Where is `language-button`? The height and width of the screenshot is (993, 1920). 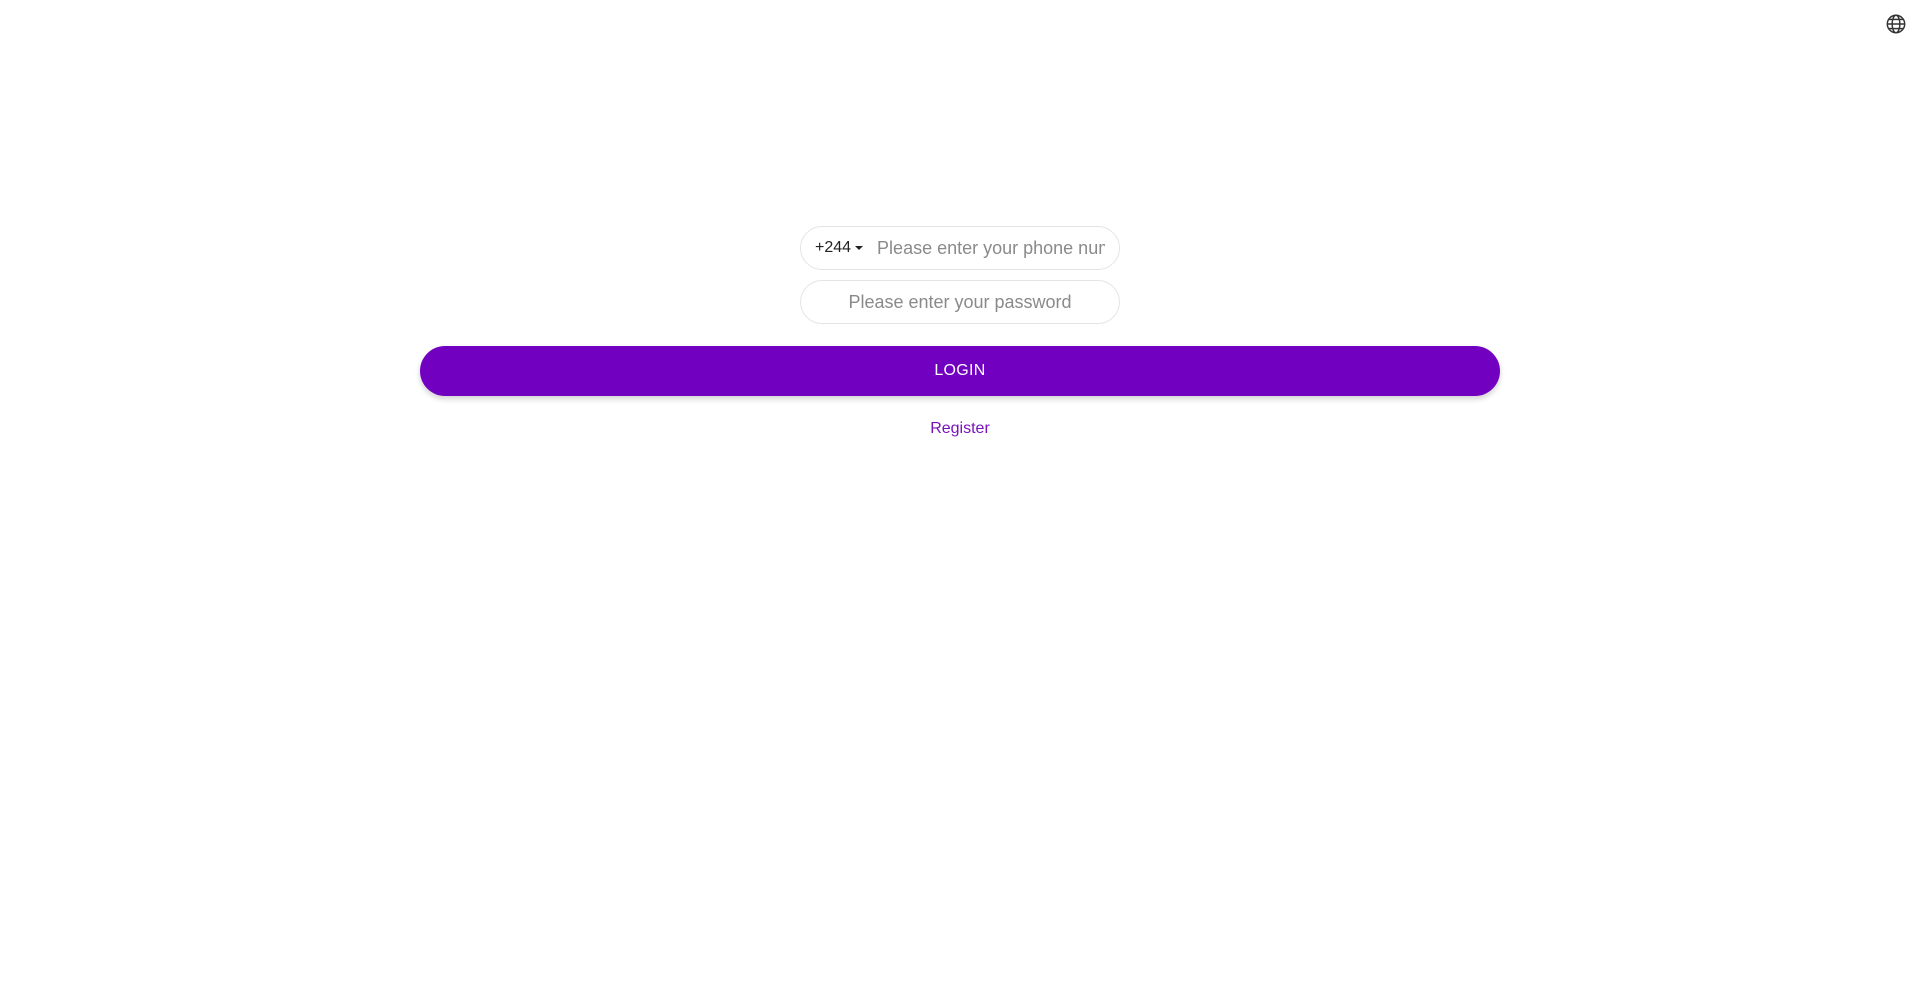
language-button is located at coordinates (1896, 24).